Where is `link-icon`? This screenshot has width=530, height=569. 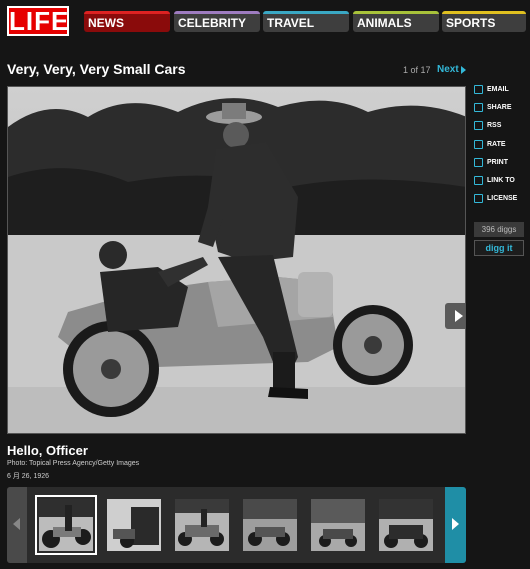
link-icon is located at coordinates (478, 180).